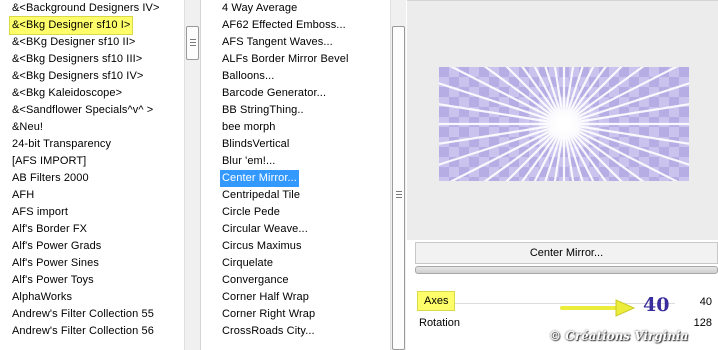 Image resolution: width=718 pixels, height=350 pixels. I want to click on preview-canvas, so click(564, 124).